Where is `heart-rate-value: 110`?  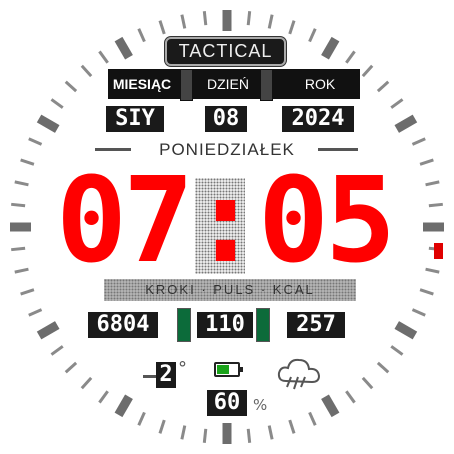 heart-rate-value: 110 is located at coordinates (225, 325).